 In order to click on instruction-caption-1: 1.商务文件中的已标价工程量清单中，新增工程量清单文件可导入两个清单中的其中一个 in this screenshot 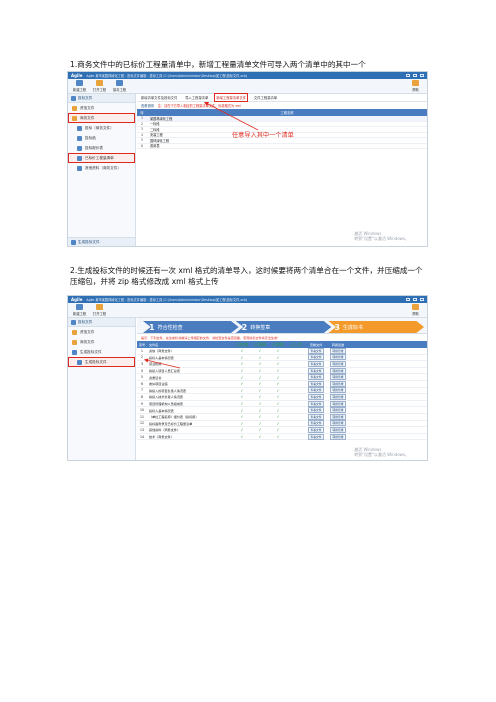, I will do `click(218, 64)`.